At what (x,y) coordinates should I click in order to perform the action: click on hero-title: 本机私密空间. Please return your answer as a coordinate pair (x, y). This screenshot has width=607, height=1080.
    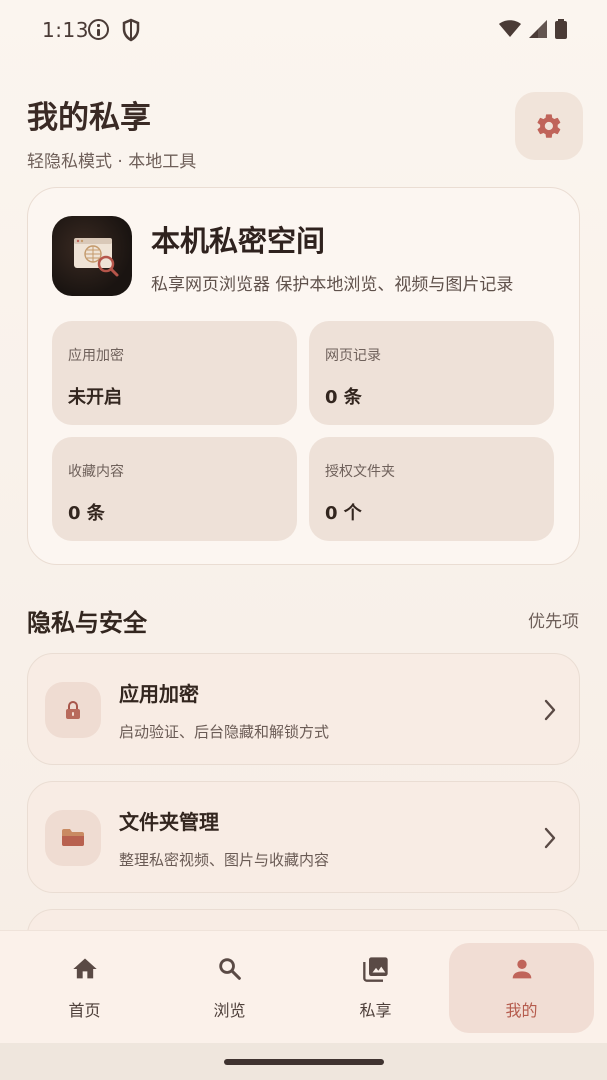
    Looking at the image, I should click on (238, 241).